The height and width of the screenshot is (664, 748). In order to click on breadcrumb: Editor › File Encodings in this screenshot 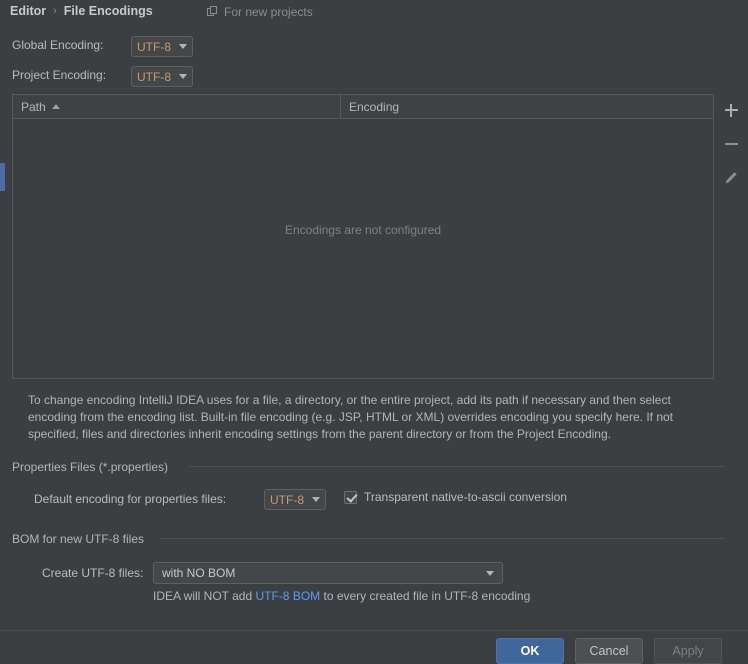, I will do `click(81, 11)`.